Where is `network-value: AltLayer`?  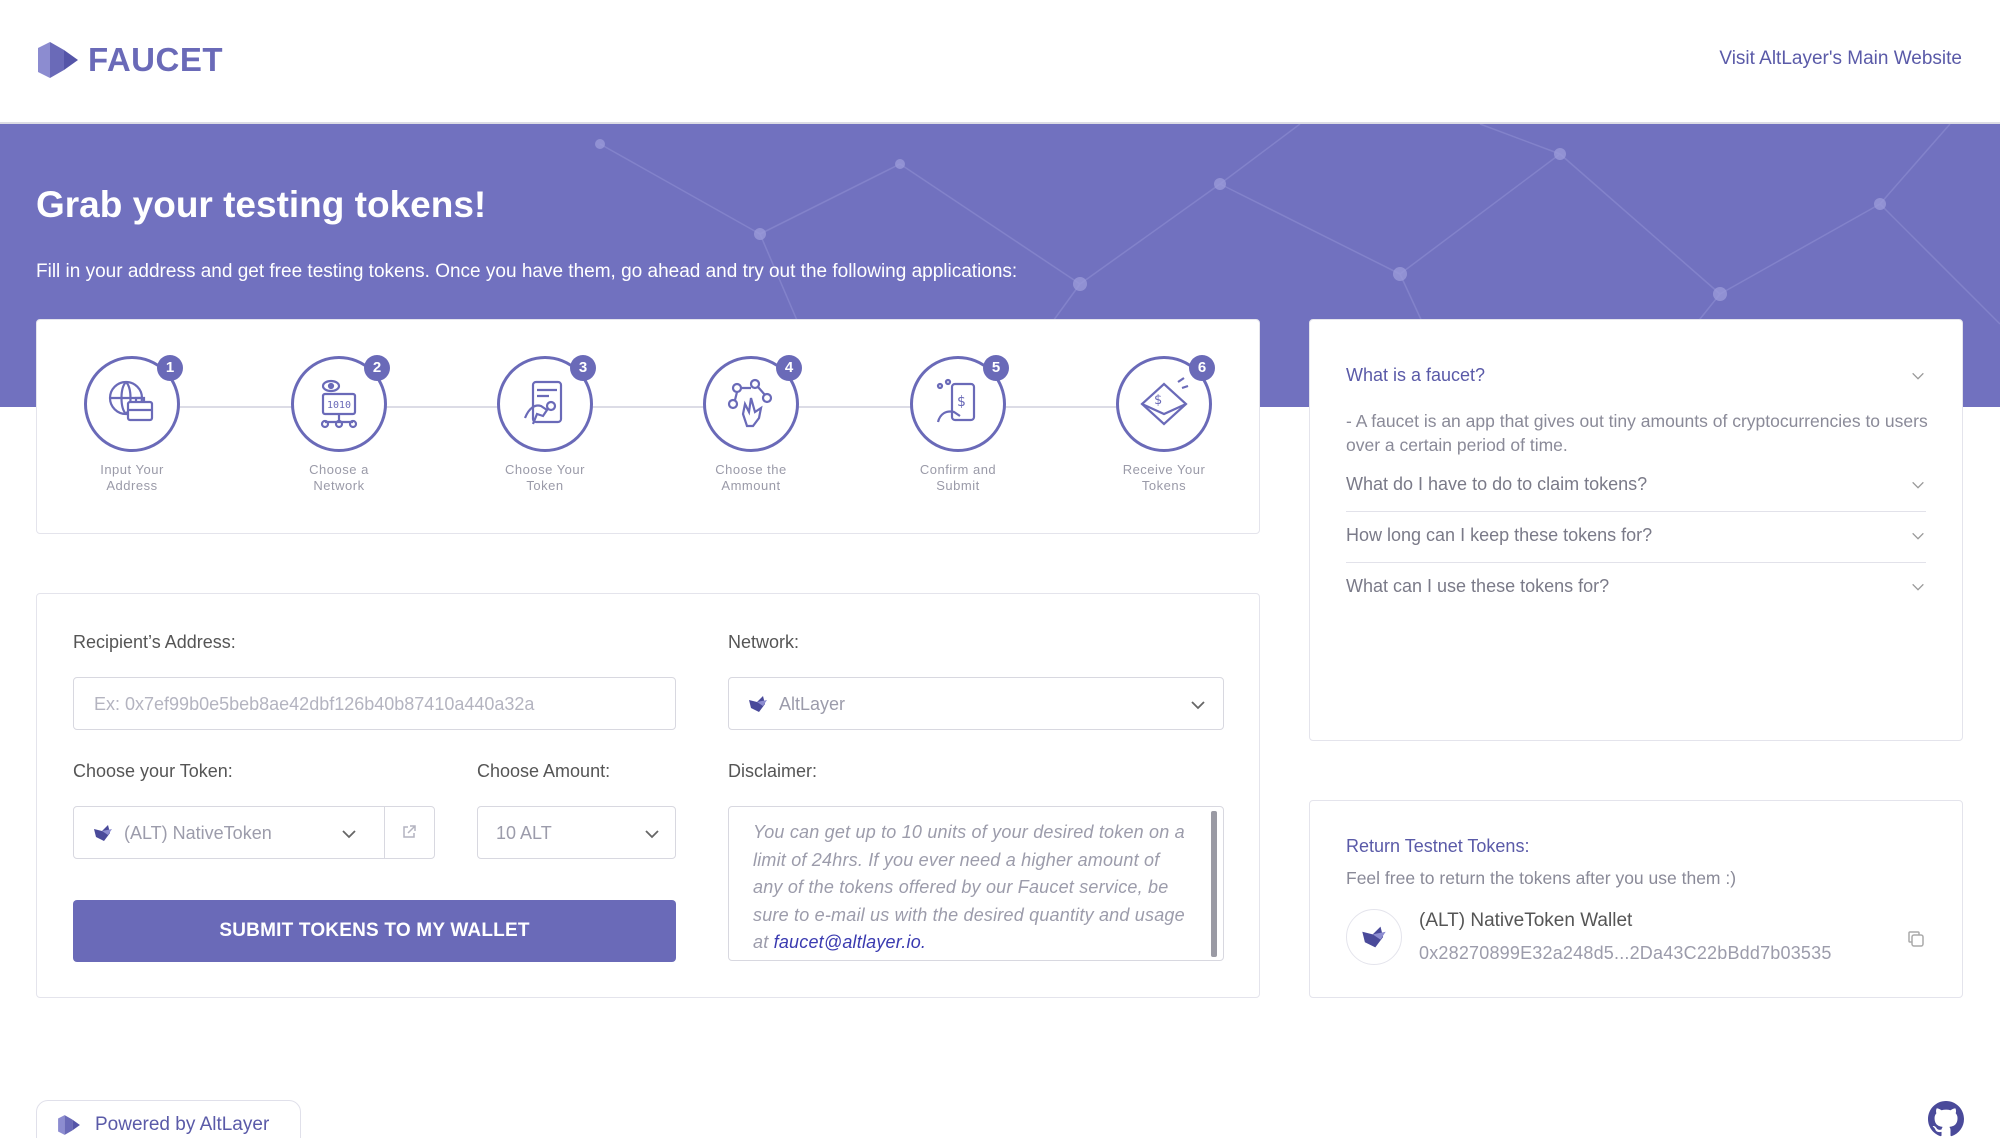
network-value: AltLayer is located at coordinates (812, 704).